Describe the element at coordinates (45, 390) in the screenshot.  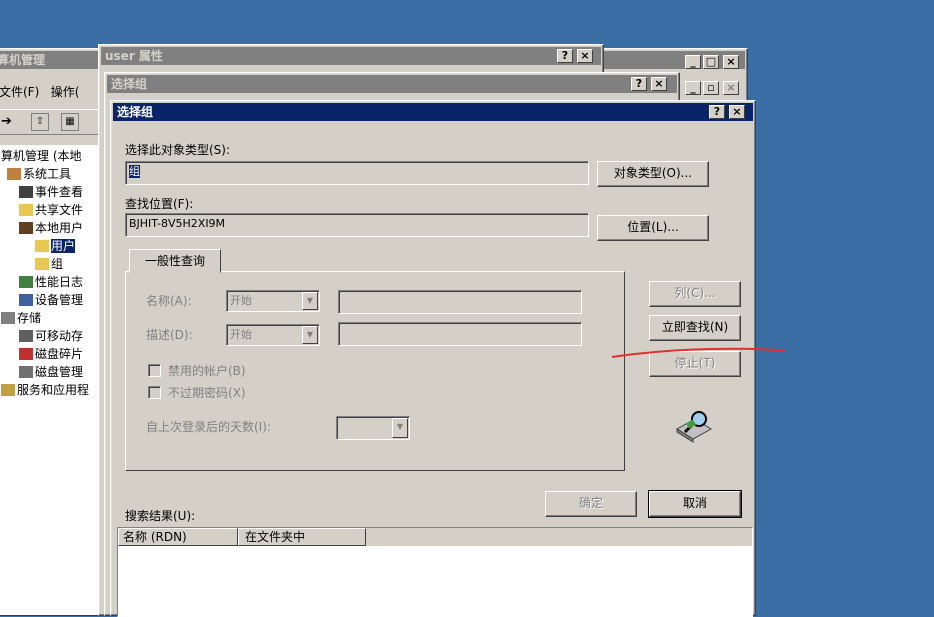
I see `tree-item-services-apps: 服务和应用程` at that location.